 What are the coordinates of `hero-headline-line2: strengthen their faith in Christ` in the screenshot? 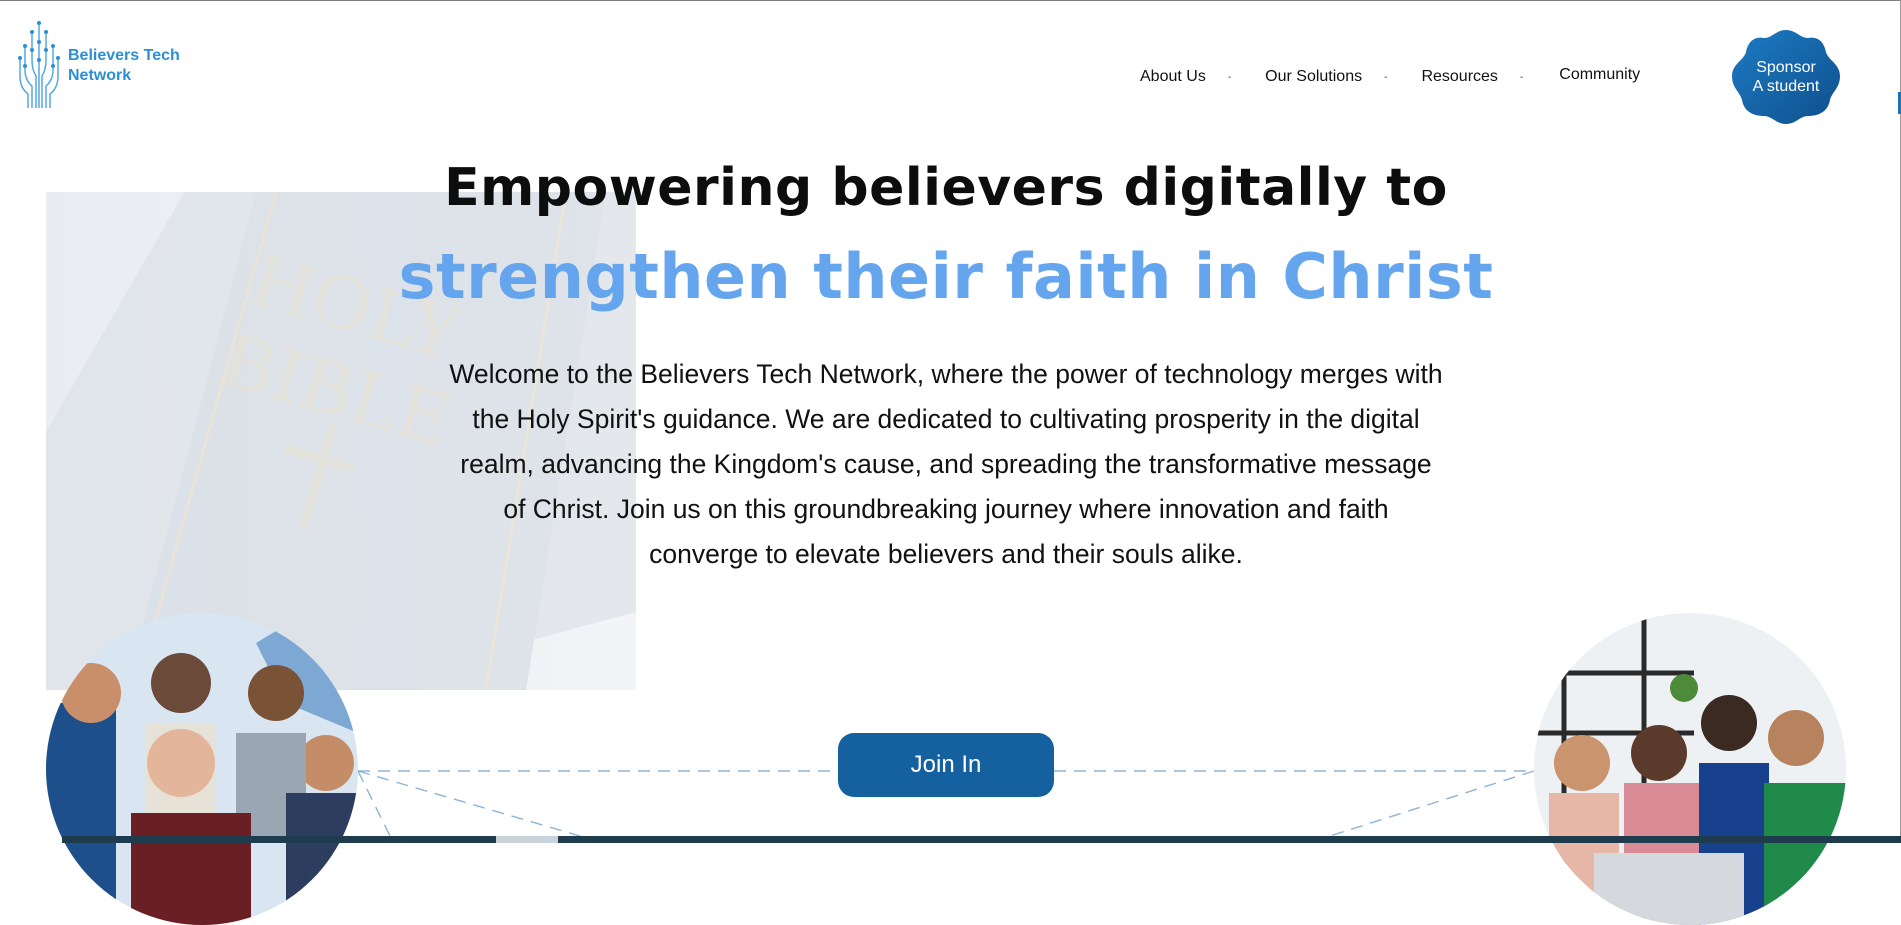 It's located at (946, 276).